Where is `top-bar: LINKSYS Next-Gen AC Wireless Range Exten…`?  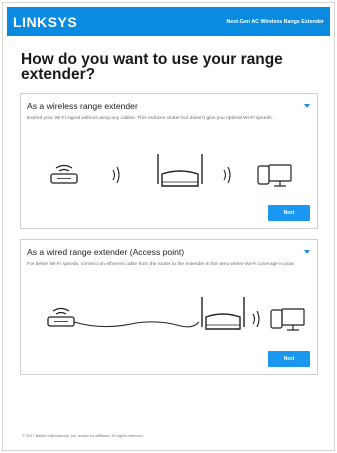 top-bar: LINKSYS Next-Gen AC Wireless Range Exten… is located at coordinates (168, 21).